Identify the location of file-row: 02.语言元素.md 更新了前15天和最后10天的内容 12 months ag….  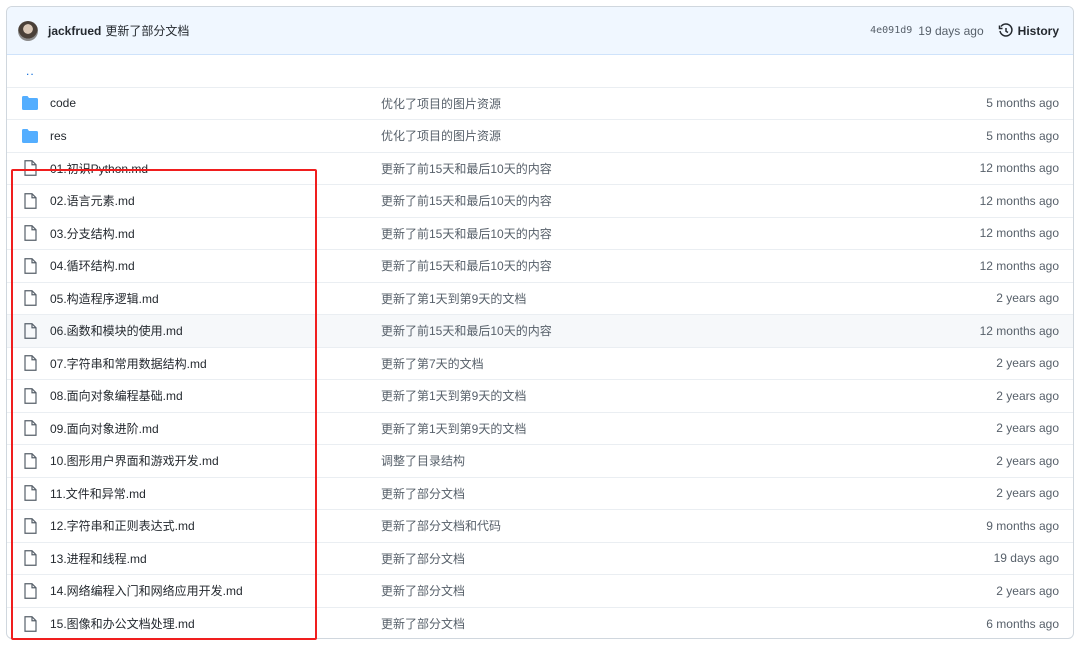
(540, 201).